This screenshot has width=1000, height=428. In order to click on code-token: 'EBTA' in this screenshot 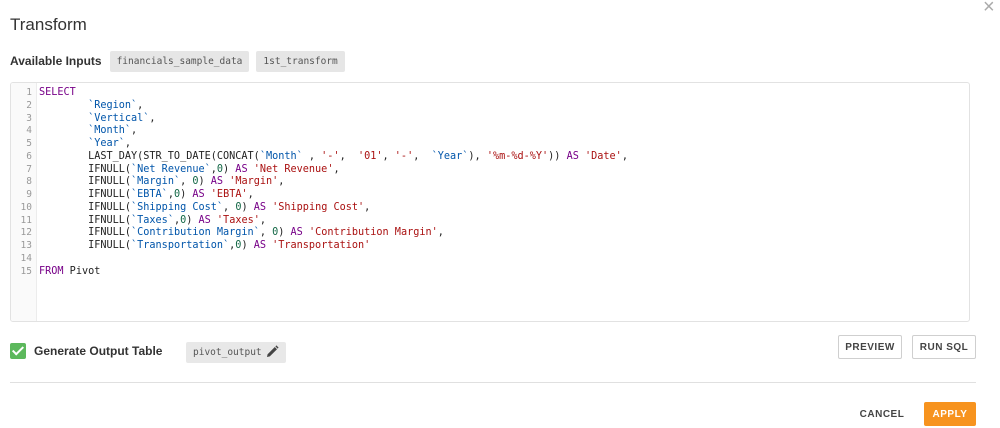, I will do `click(229, 194)`.